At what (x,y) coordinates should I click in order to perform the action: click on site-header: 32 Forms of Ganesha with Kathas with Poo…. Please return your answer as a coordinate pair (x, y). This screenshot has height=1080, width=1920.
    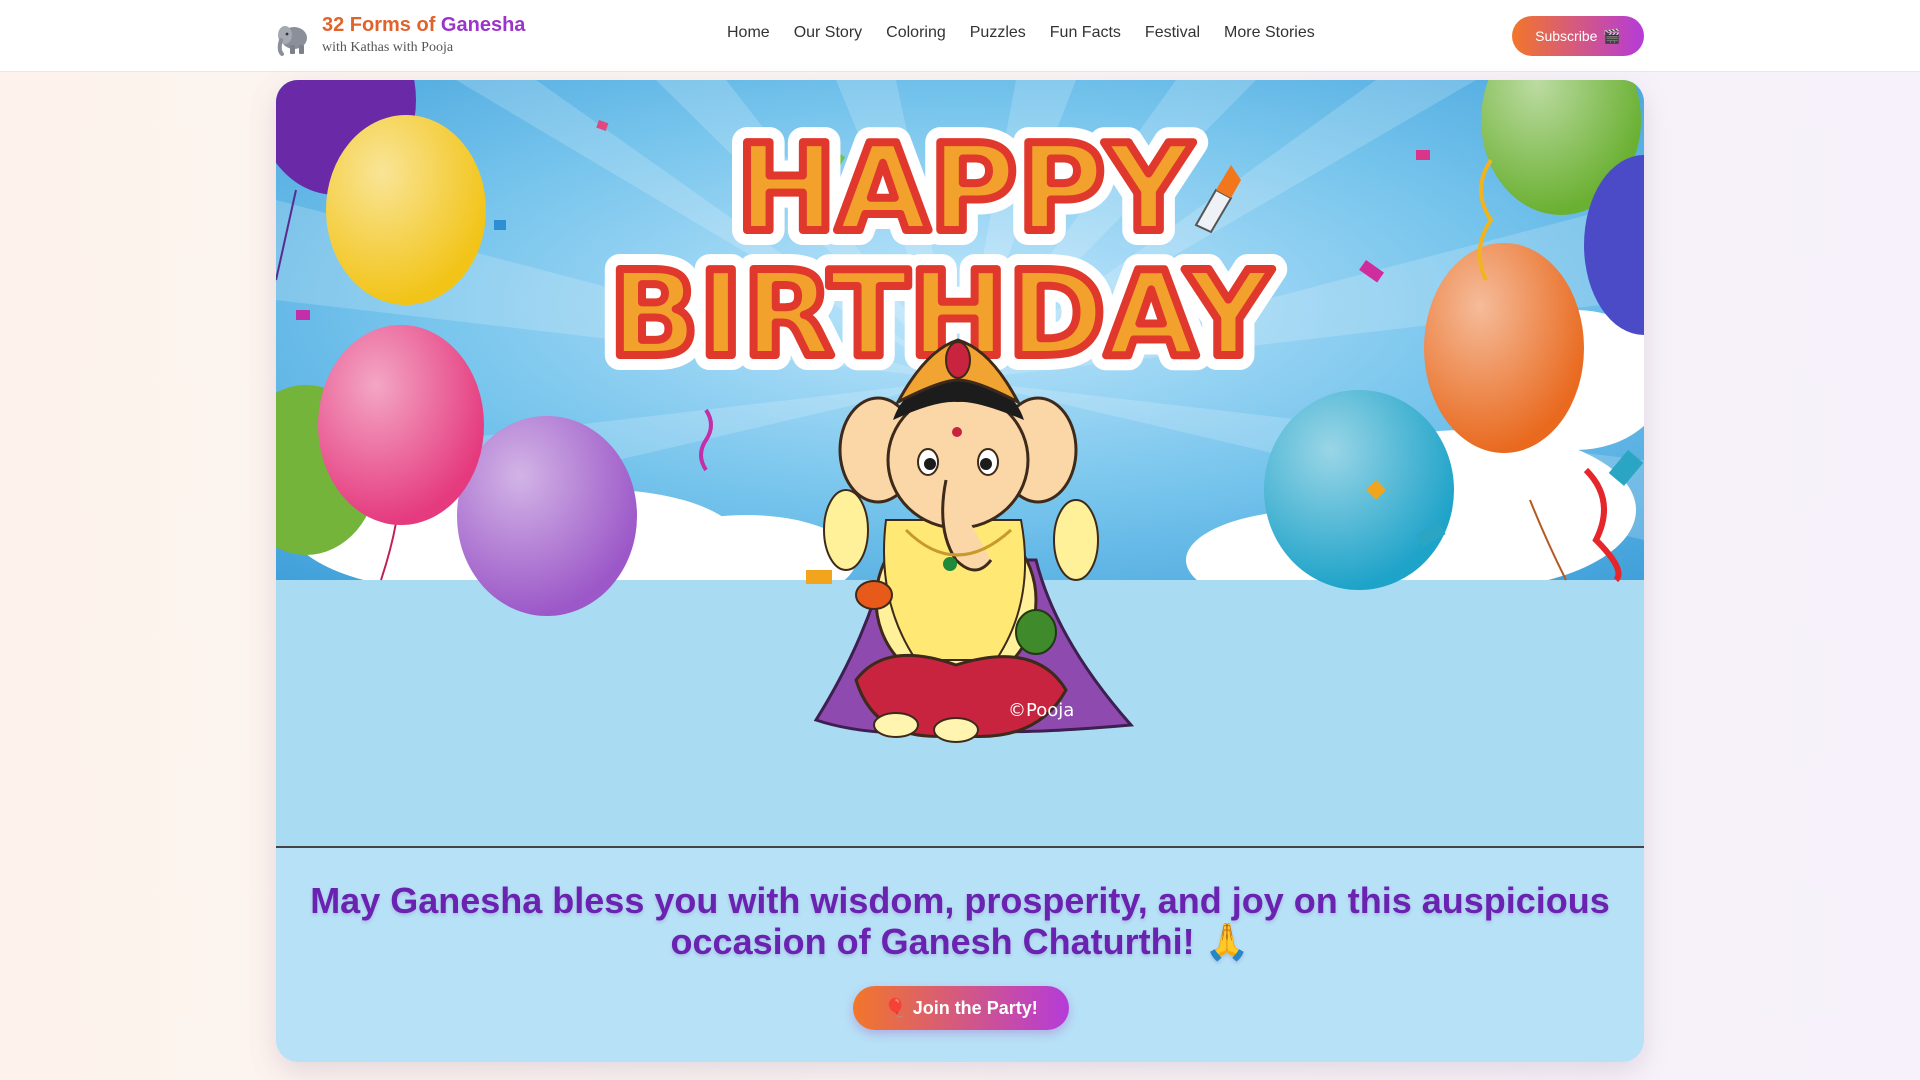
    Looking at the image, I should click on (960, 36).